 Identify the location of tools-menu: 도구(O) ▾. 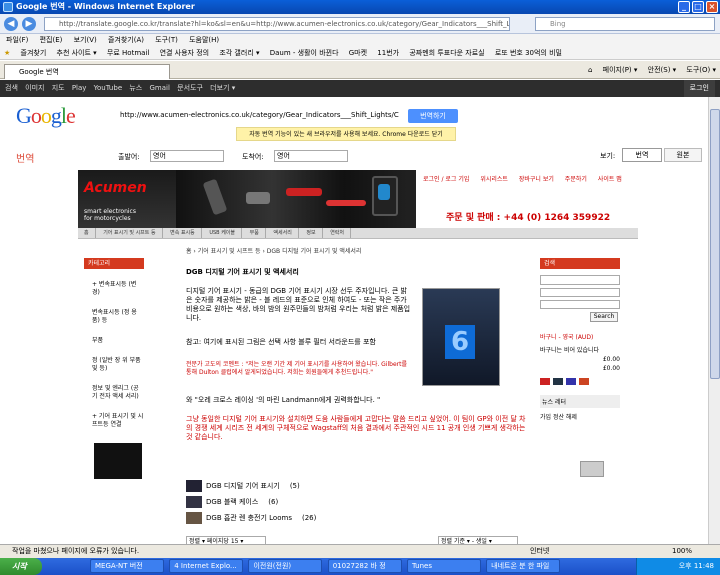
(701, 70).